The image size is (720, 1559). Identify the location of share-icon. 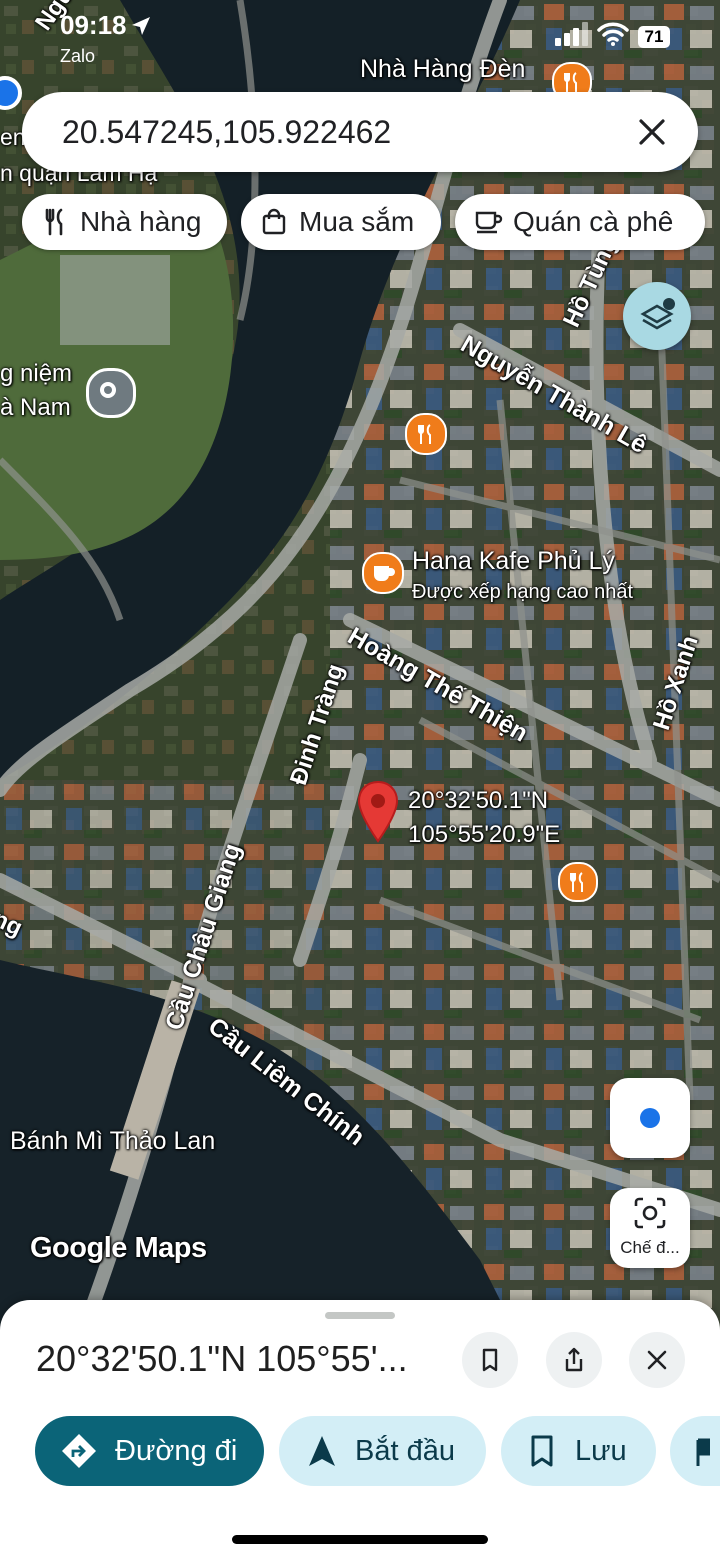
(574, 1359).